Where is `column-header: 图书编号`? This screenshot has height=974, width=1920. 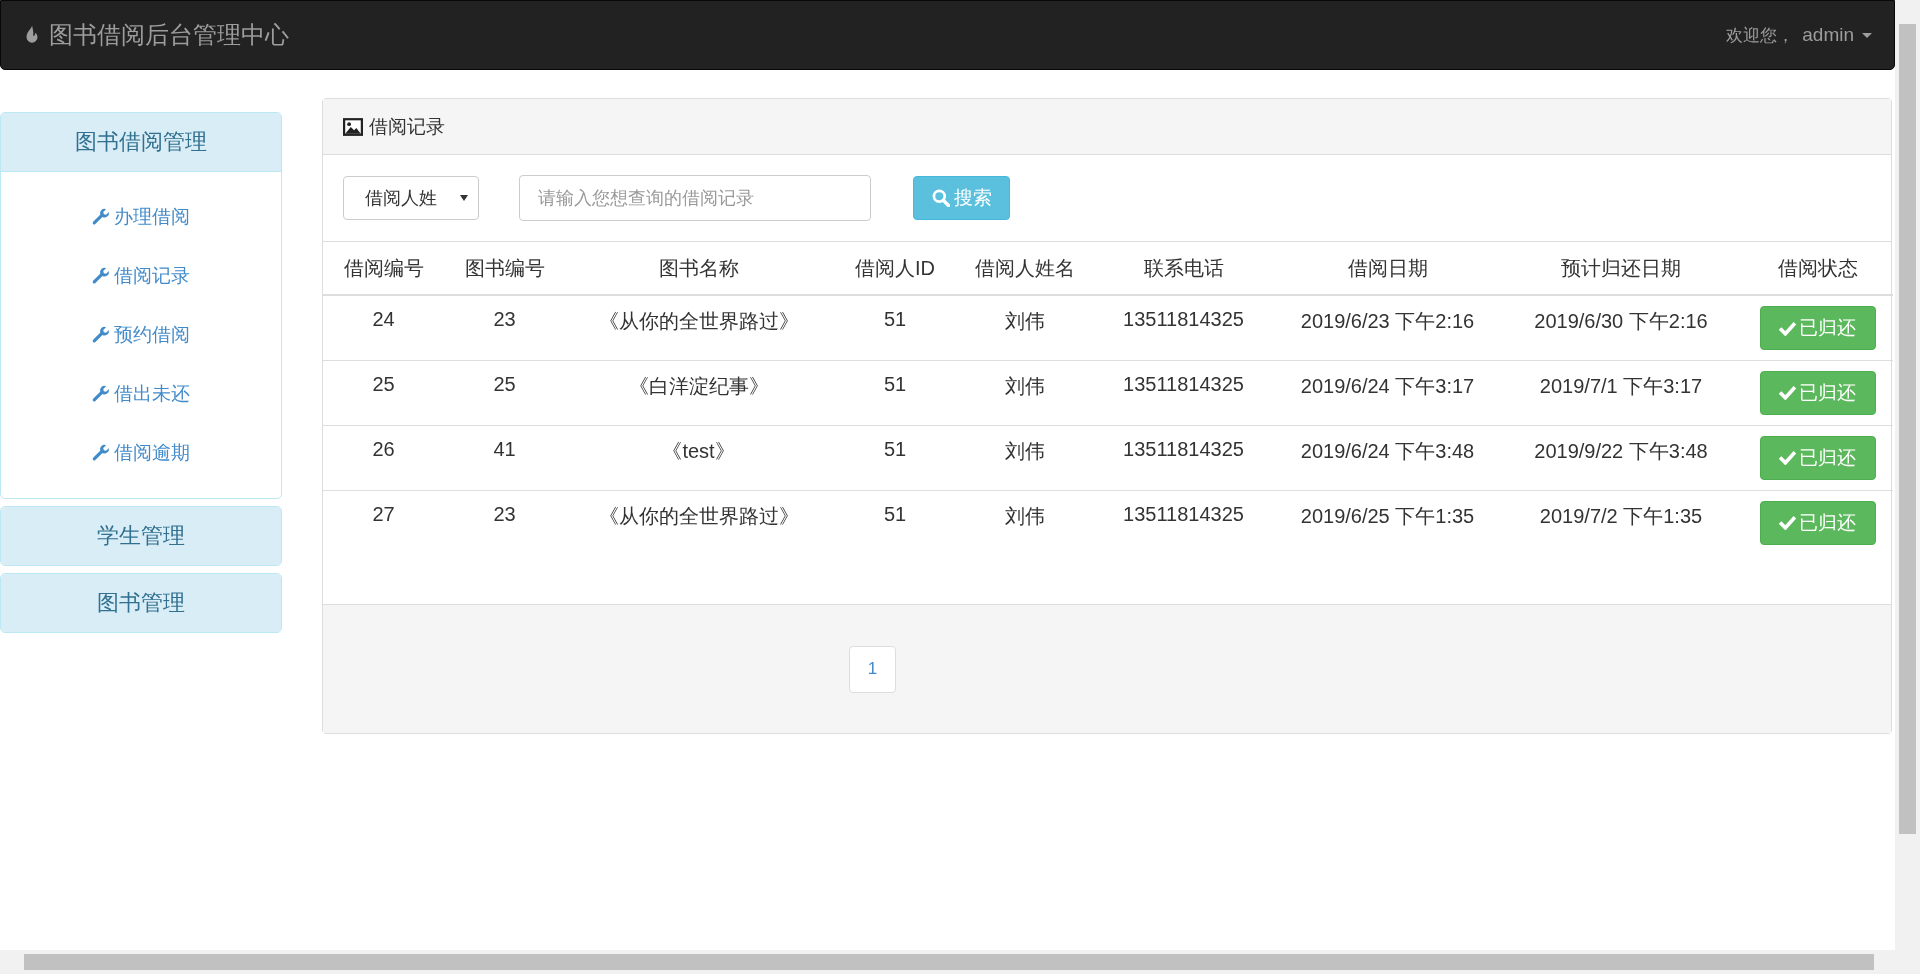
column-header: 图书编号 is located at coordinates (504, 268).